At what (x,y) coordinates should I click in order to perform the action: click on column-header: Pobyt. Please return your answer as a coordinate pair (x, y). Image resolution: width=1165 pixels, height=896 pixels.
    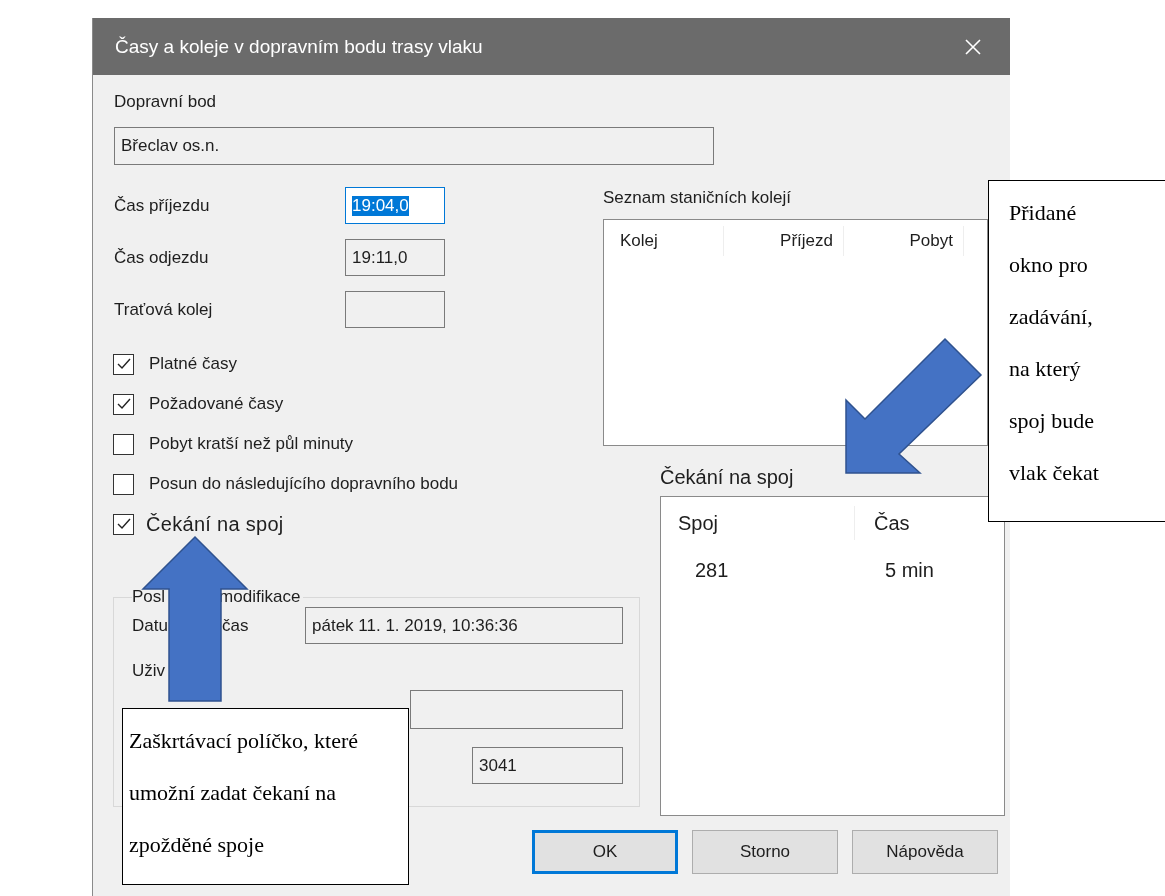
    Looking at the image, I should click on (904, 241).